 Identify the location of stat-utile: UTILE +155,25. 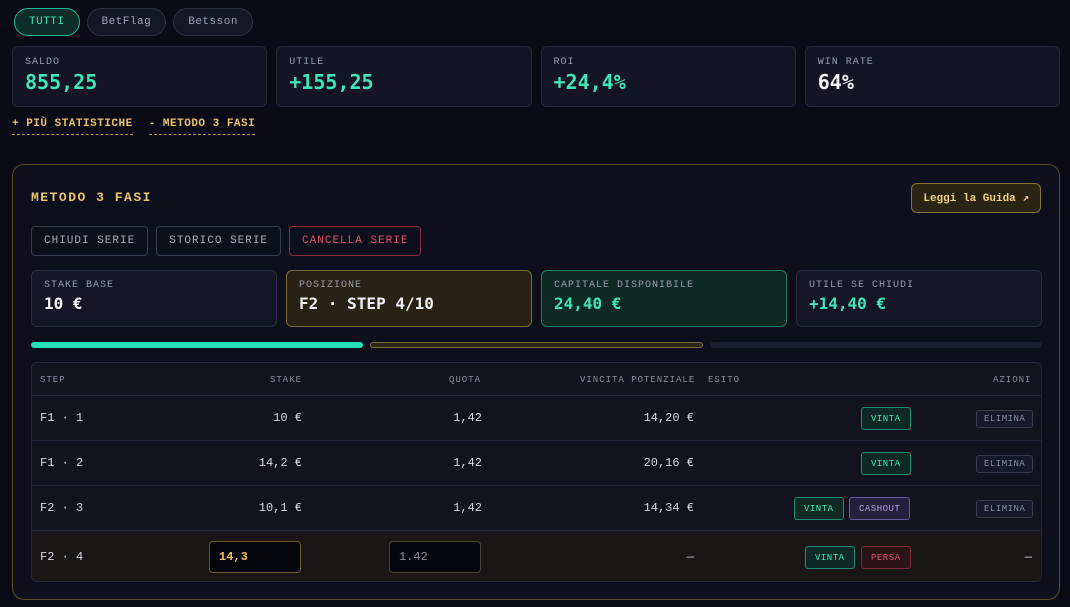
(404, 76).